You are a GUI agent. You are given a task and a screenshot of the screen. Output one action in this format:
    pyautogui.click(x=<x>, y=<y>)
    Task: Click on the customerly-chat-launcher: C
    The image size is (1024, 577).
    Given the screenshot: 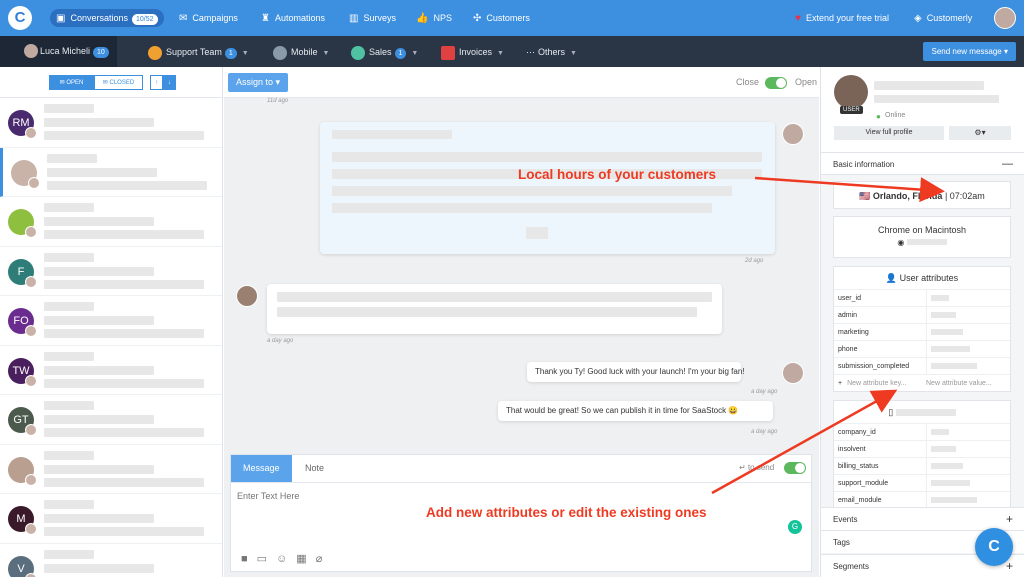 What is the action you would take?
    pyautogui.click(x=994, y=547)
    